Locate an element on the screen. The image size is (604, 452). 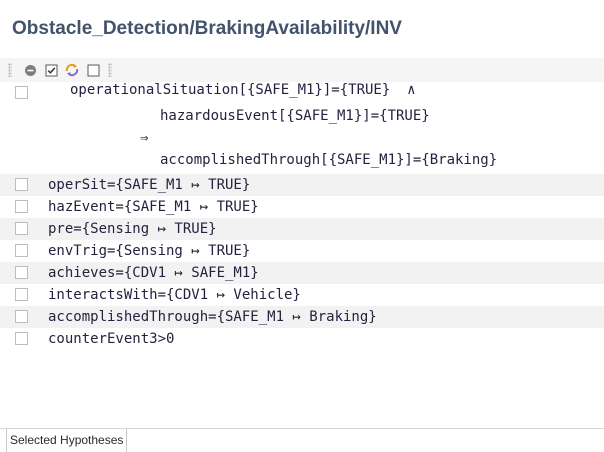
list-item: interactsWith={CDV1 ↦ Vehicle} is located at coordinates (302, 295).